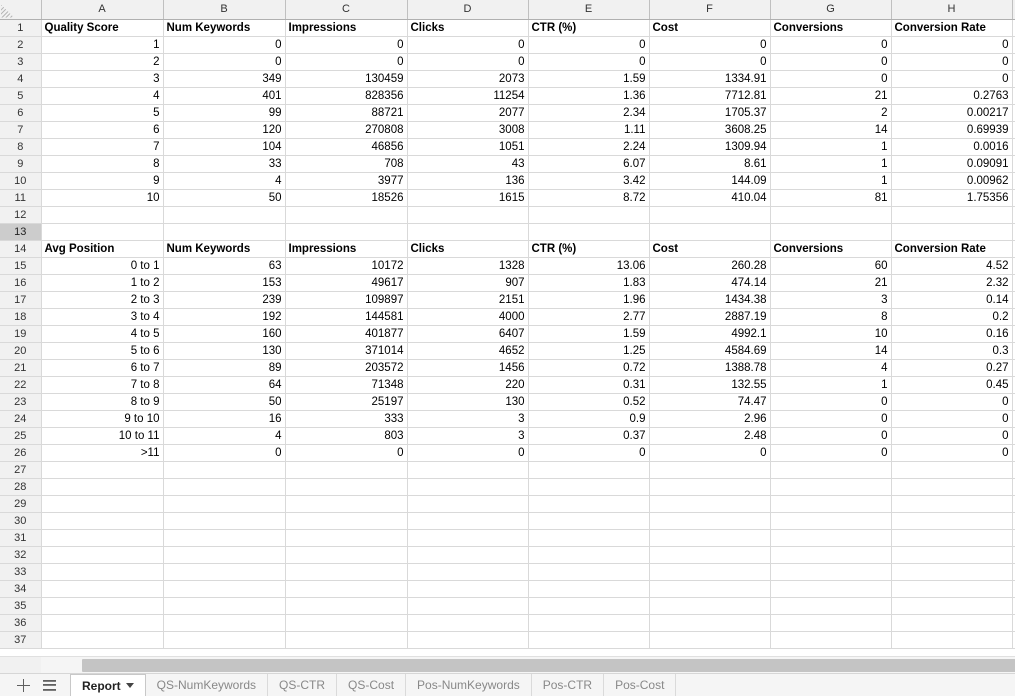  What do you see at coordinates (346, 453) in the screenshot?
I see `cell-C26: 0` at bounding box center [346, 453].